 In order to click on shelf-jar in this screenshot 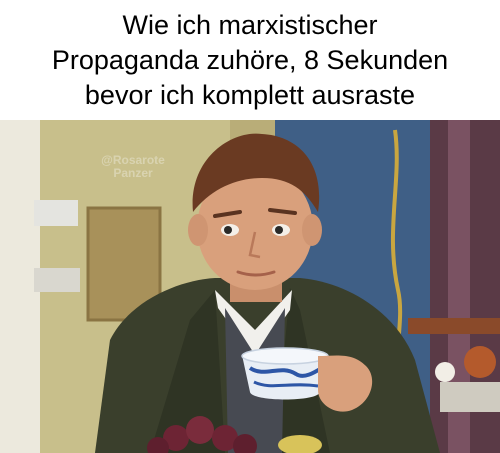, I will do `click(56, 213)`.